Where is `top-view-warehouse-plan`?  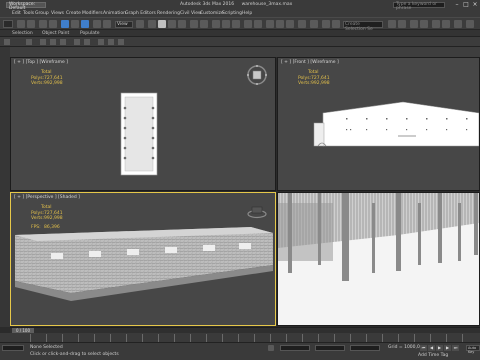
top-view-warehouse-plan is located at coordinates (139, 134).